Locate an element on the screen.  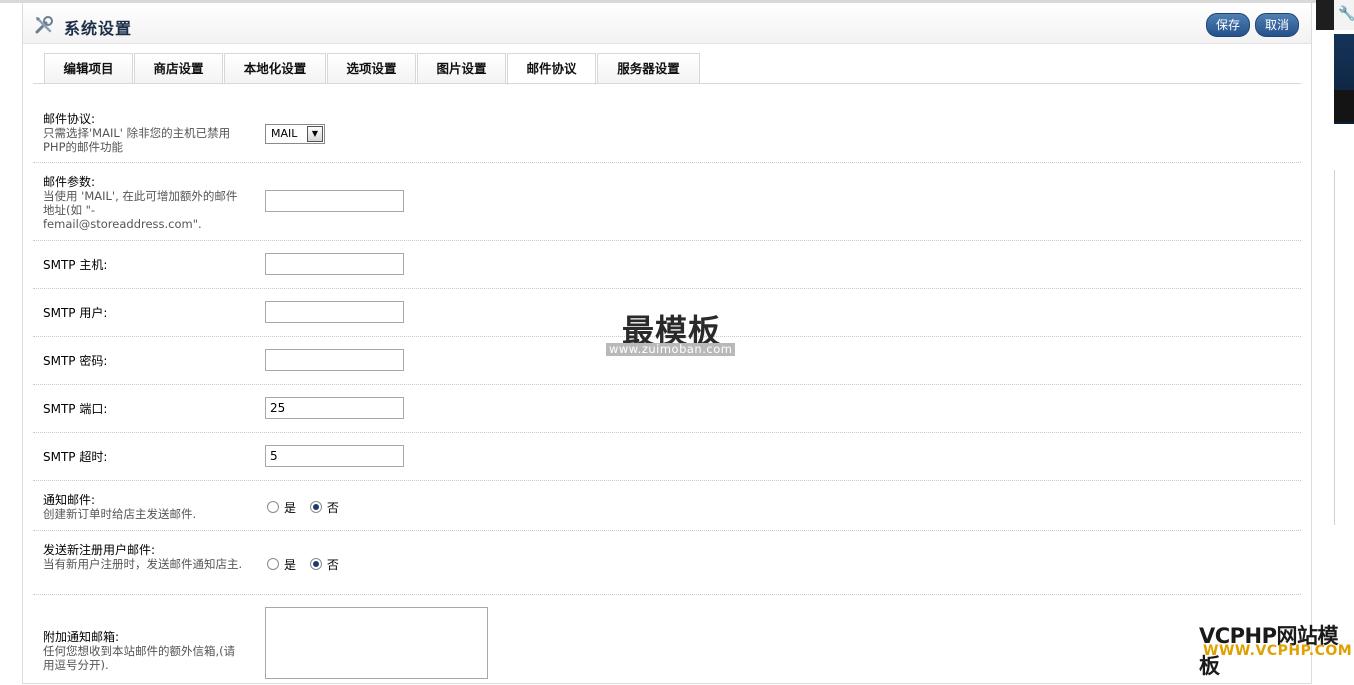
alert-mail-radio-group: 是 否 is located at coordinates (308, 508).